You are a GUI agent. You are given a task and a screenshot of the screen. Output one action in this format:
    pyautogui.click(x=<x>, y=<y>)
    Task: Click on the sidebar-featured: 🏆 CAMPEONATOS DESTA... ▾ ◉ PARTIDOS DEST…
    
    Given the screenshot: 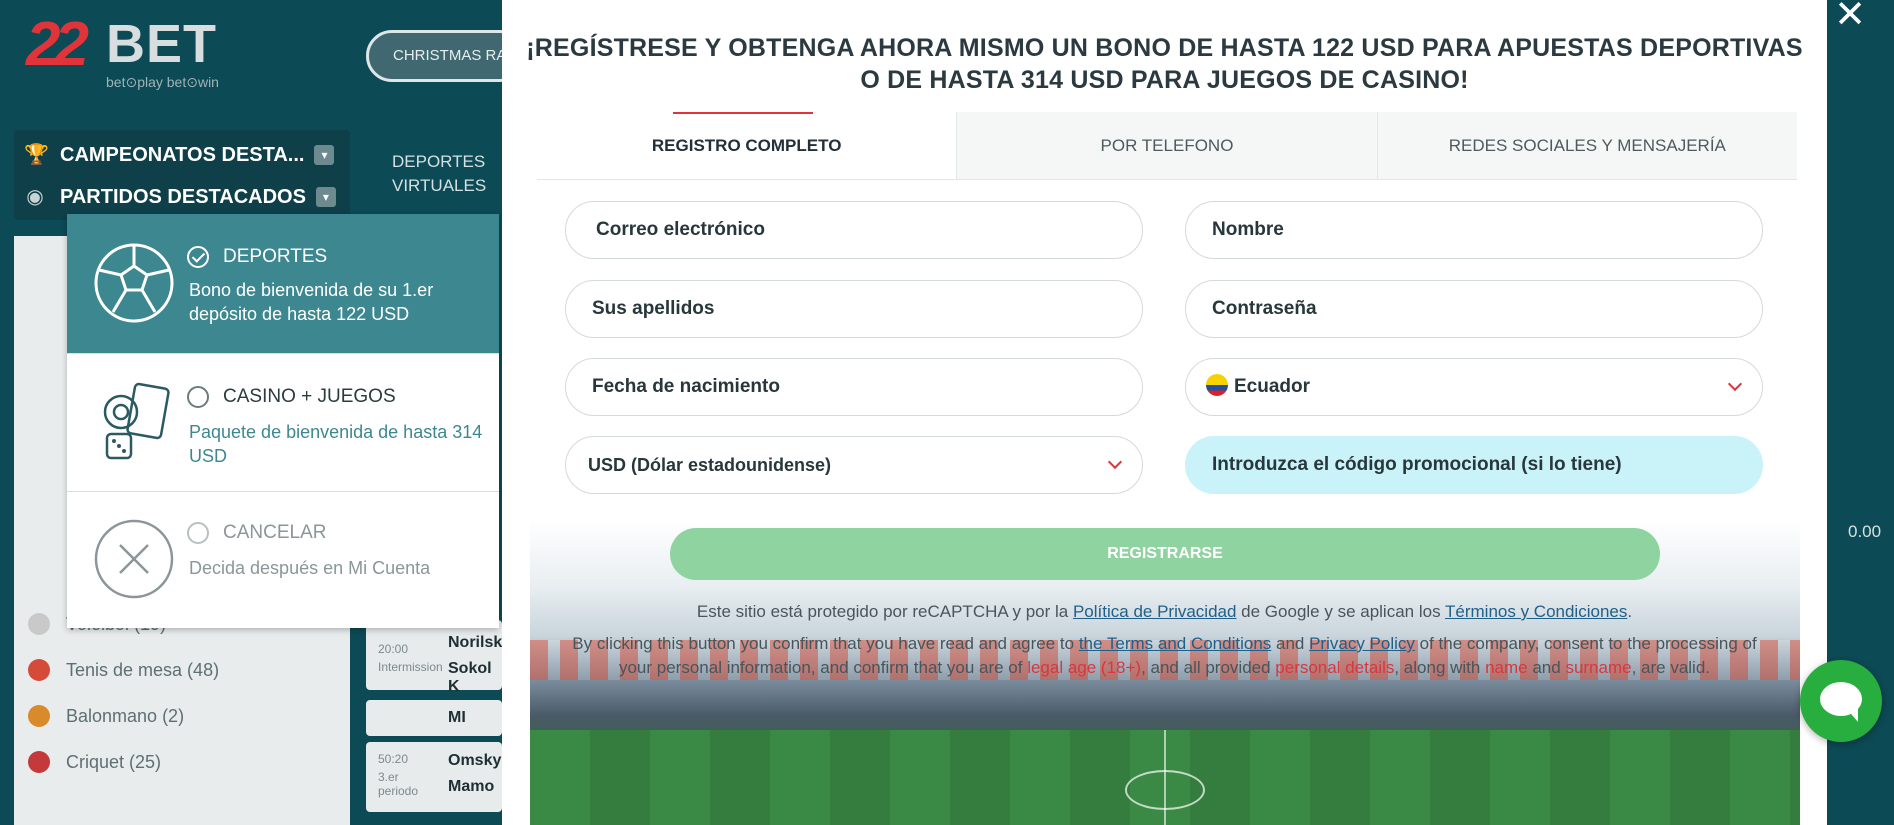 What is the action you would take?
    pyautogui.click(x=182, y=175)
    